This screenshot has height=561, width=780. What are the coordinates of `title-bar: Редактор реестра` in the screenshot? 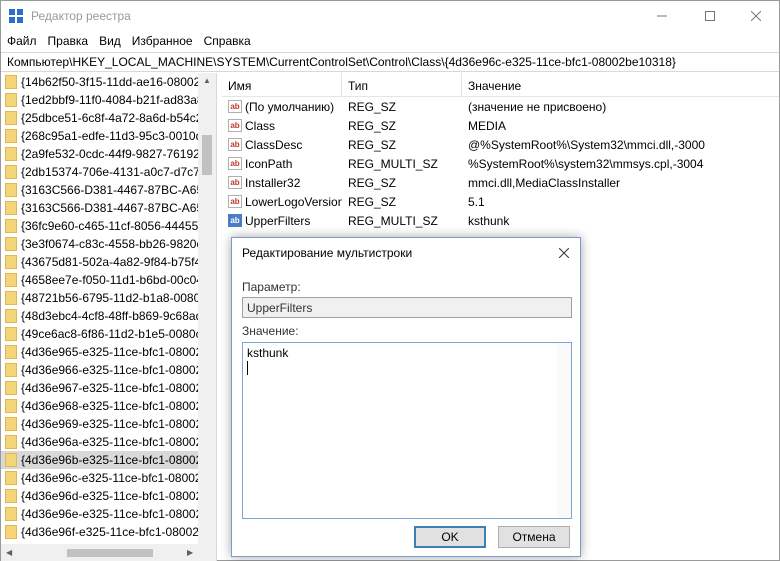 It's located at (390, 16).